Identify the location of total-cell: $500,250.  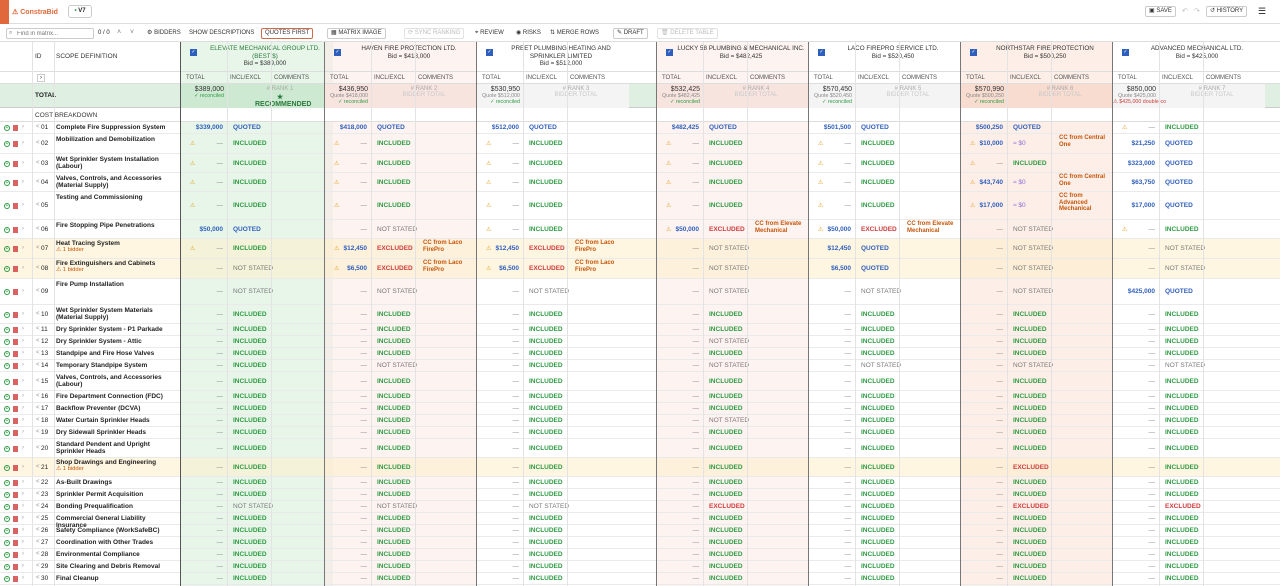
(982, 127).